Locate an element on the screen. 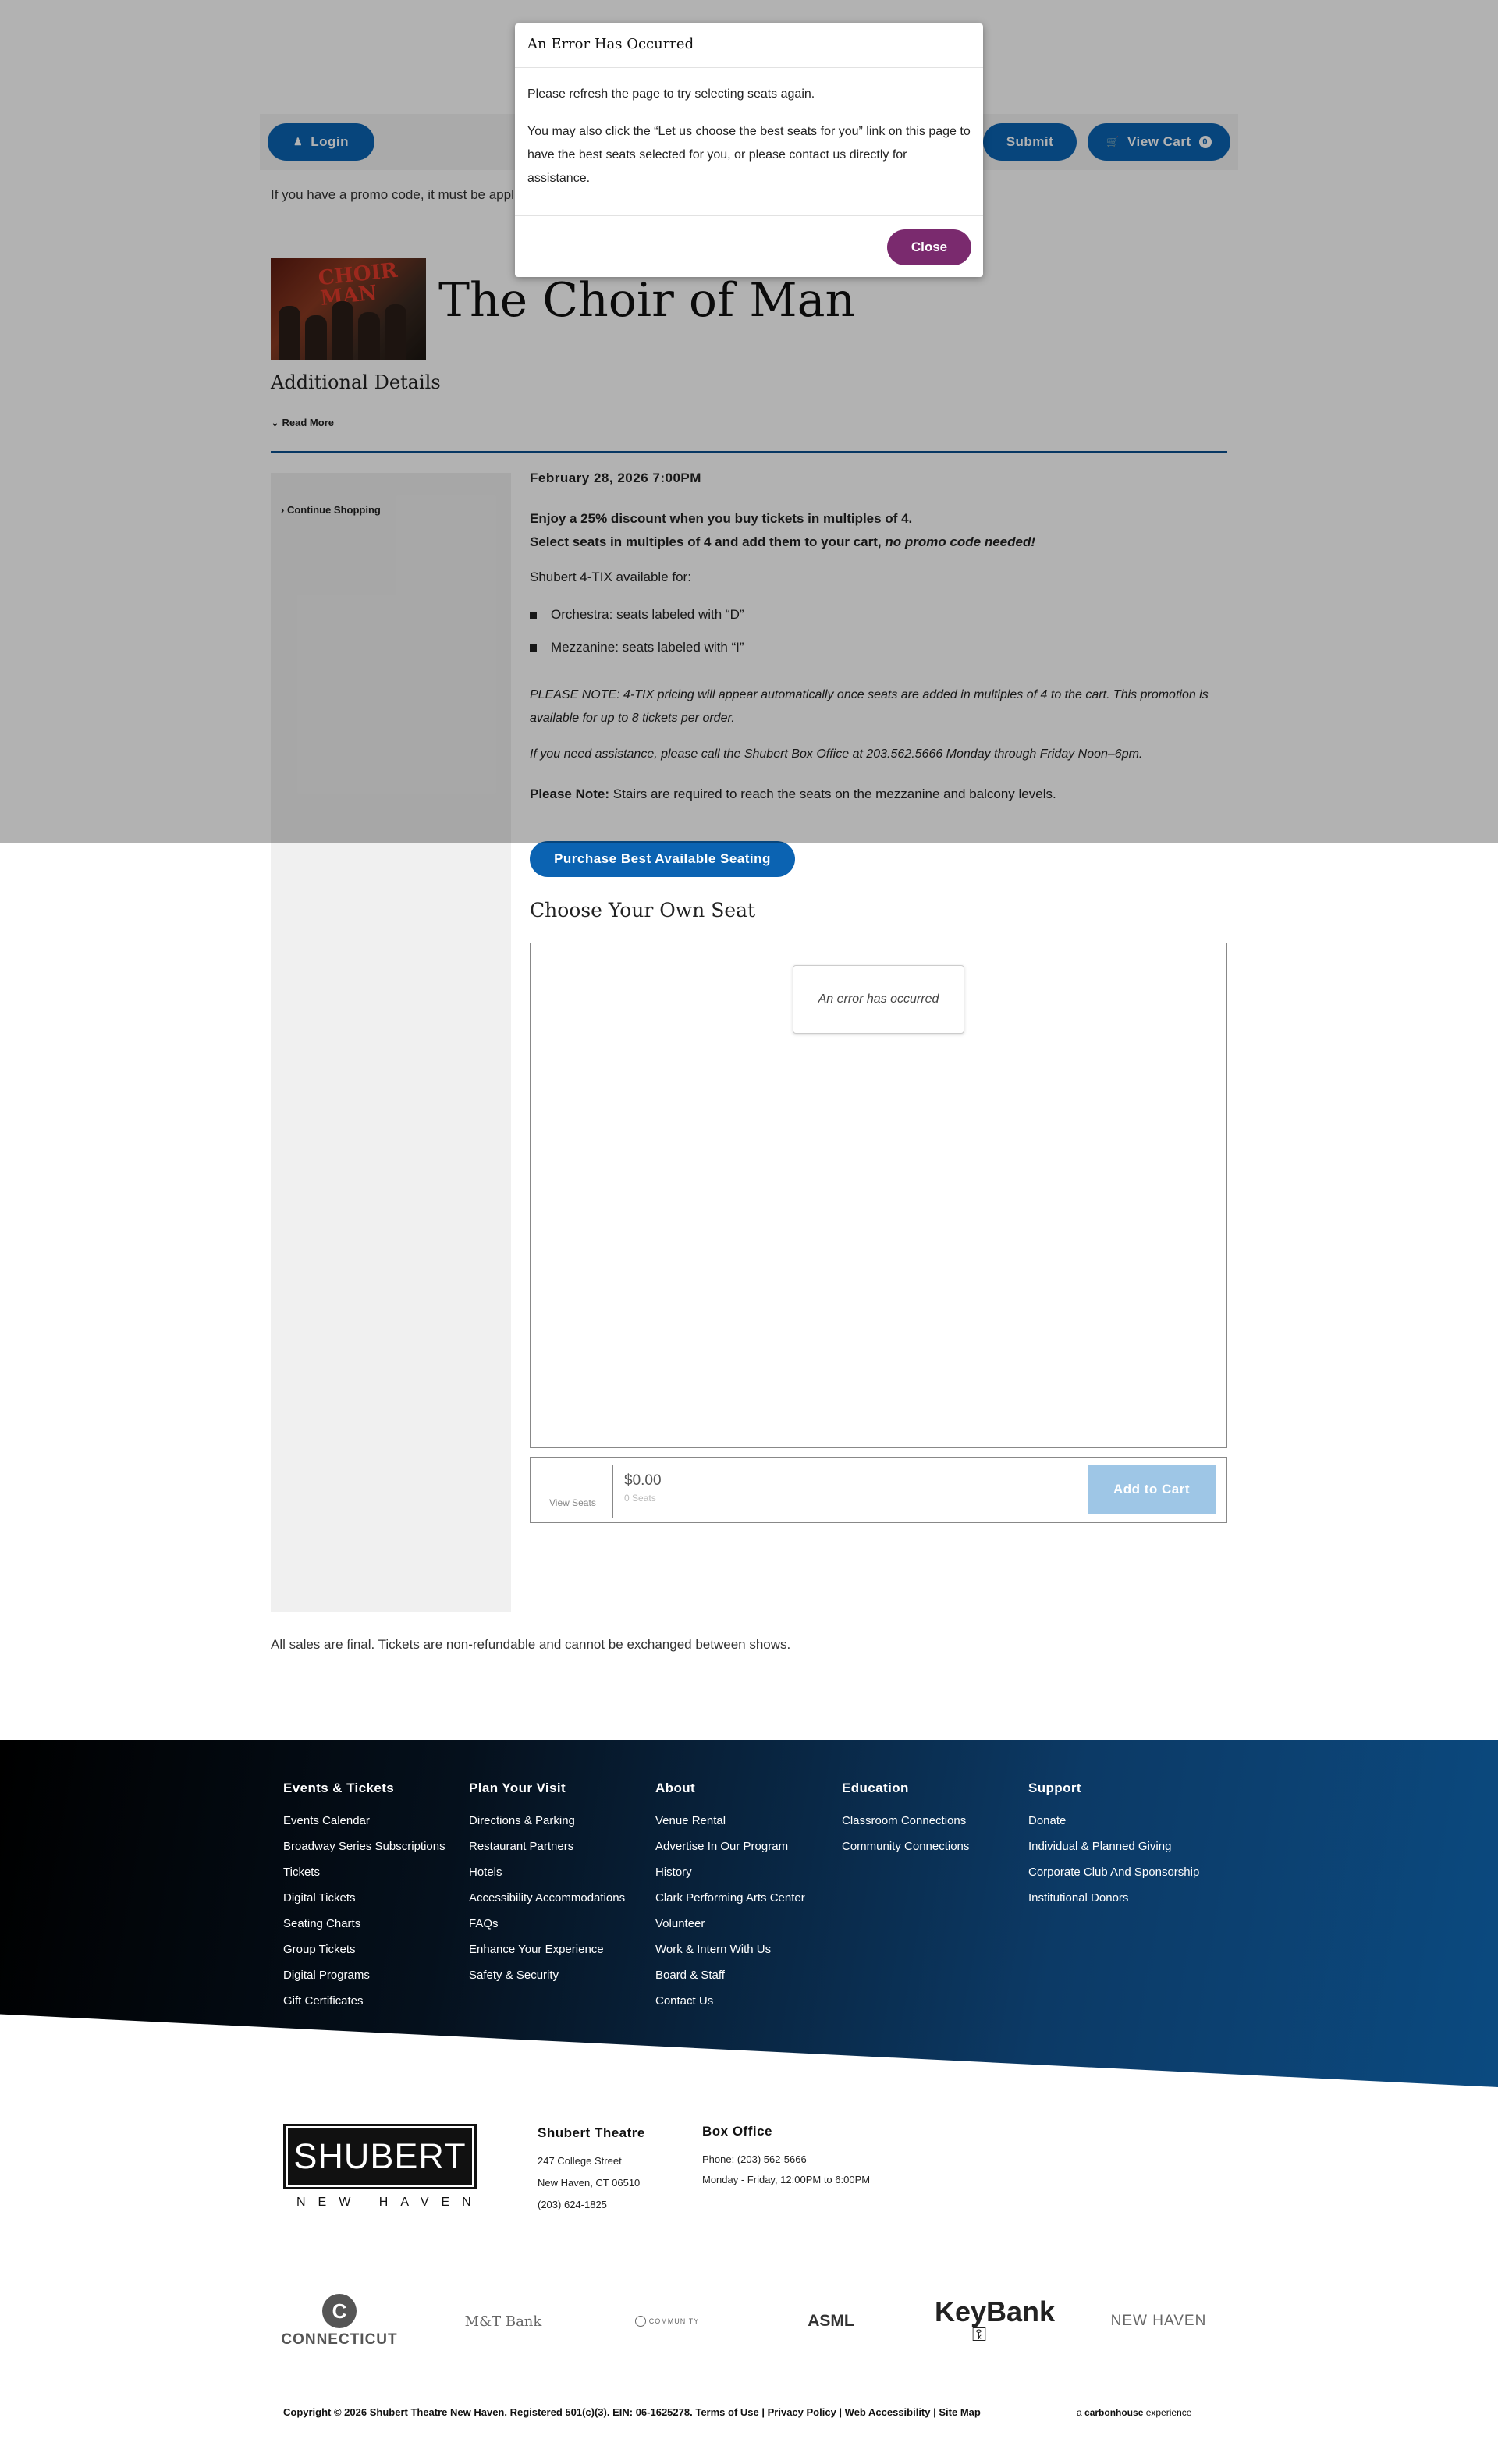 This screenshot has height=2464, width=1498. logo-sub: NEW HAVEN is located at coordinates (390, 2202).